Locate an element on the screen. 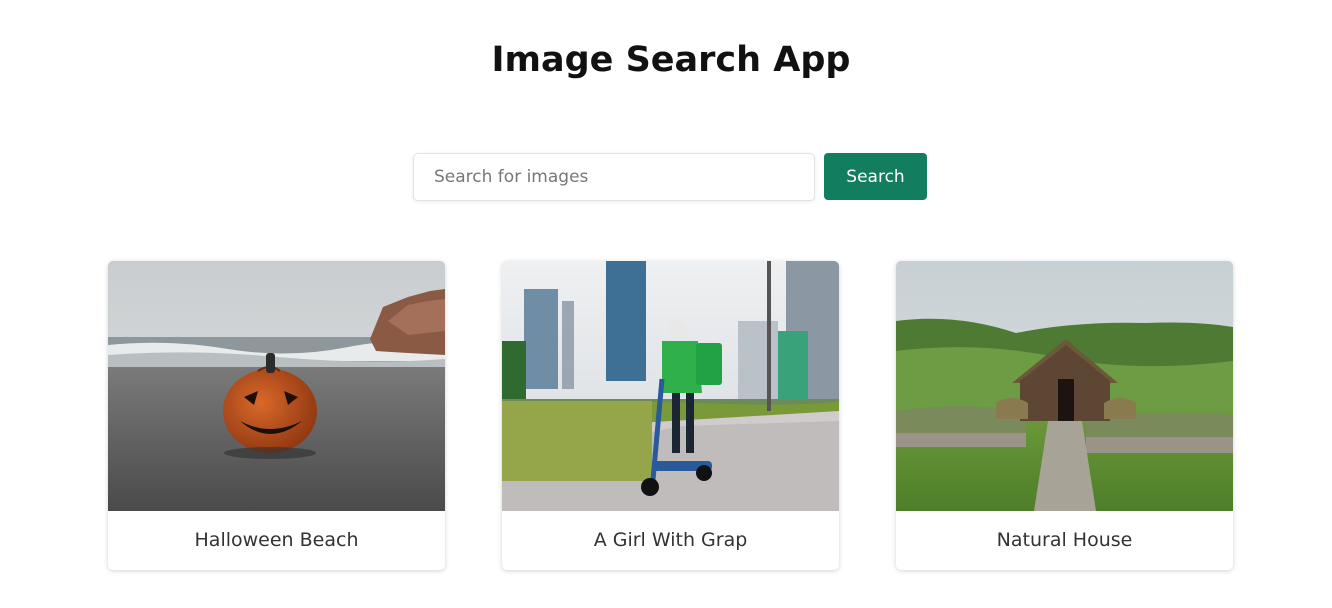 Image resolution: width=1332 pixels, height=608 pixels. page-title: Image Search App is located at coordinates (671, 60).